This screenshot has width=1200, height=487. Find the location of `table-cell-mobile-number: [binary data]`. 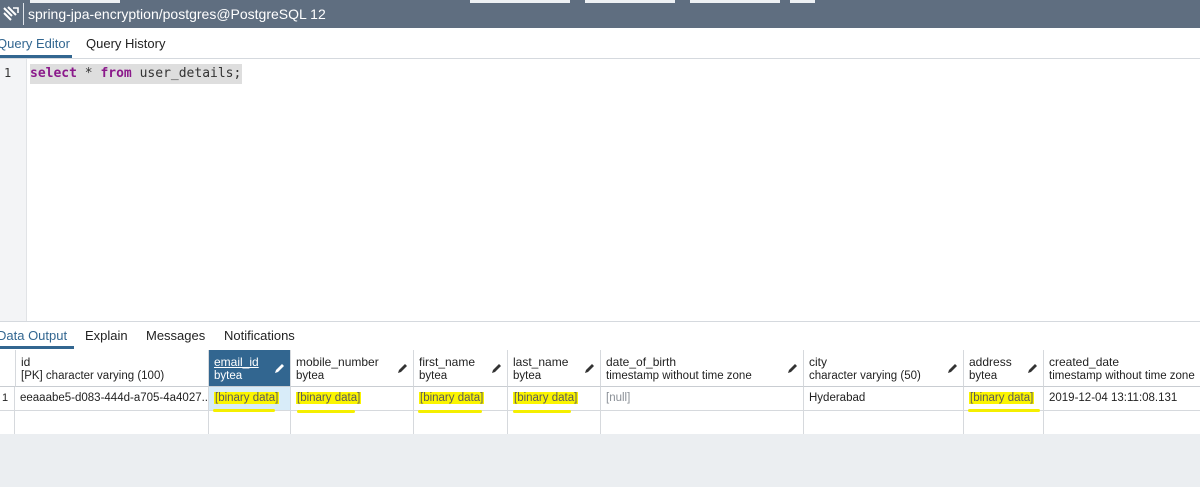

table-cell-mobile-number: [binary data] is located at coordinates (352, 399).